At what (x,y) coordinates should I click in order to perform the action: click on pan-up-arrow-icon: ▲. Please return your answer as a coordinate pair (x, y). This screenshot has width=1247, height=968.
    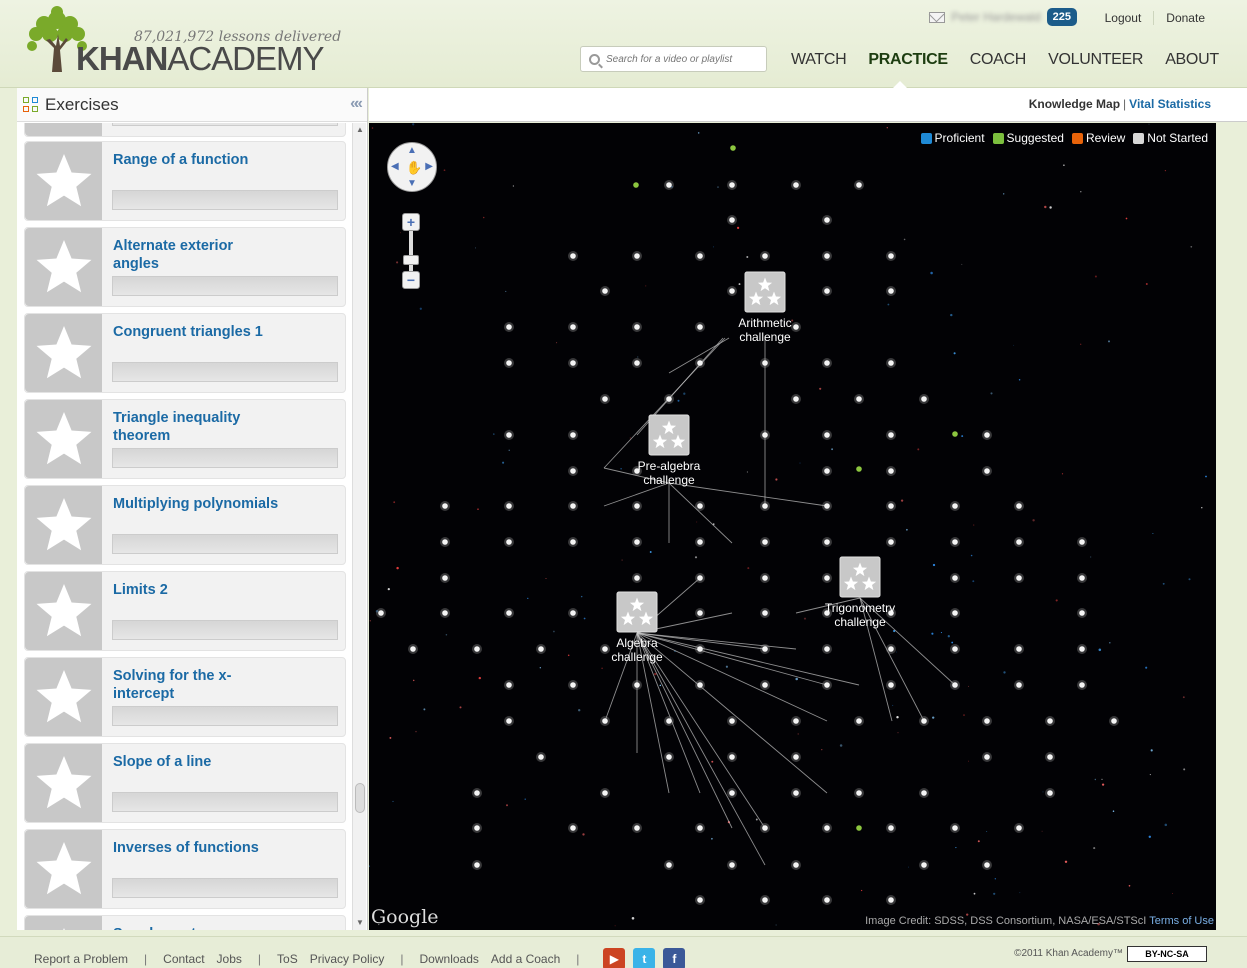
    Looking at the image, I should click on (412, 150).